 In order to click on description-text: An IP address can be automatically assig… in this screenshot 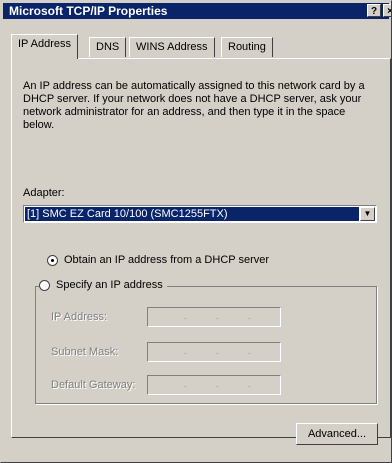, I will do `click(194, 105)`.